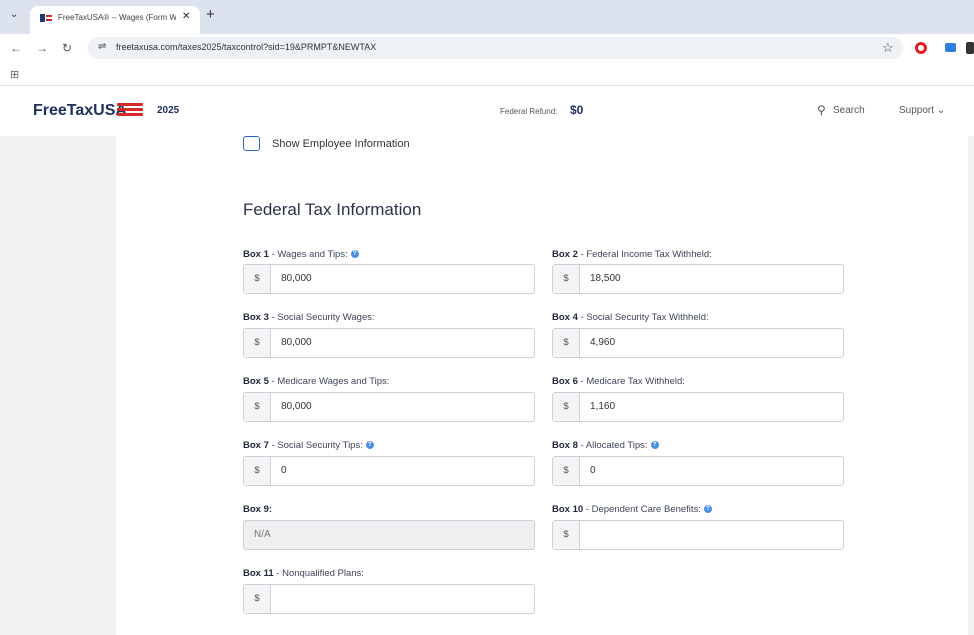 This screenshot has width=974, height=635. I want to click on box-6-input: $1,160, so click(698, 407).